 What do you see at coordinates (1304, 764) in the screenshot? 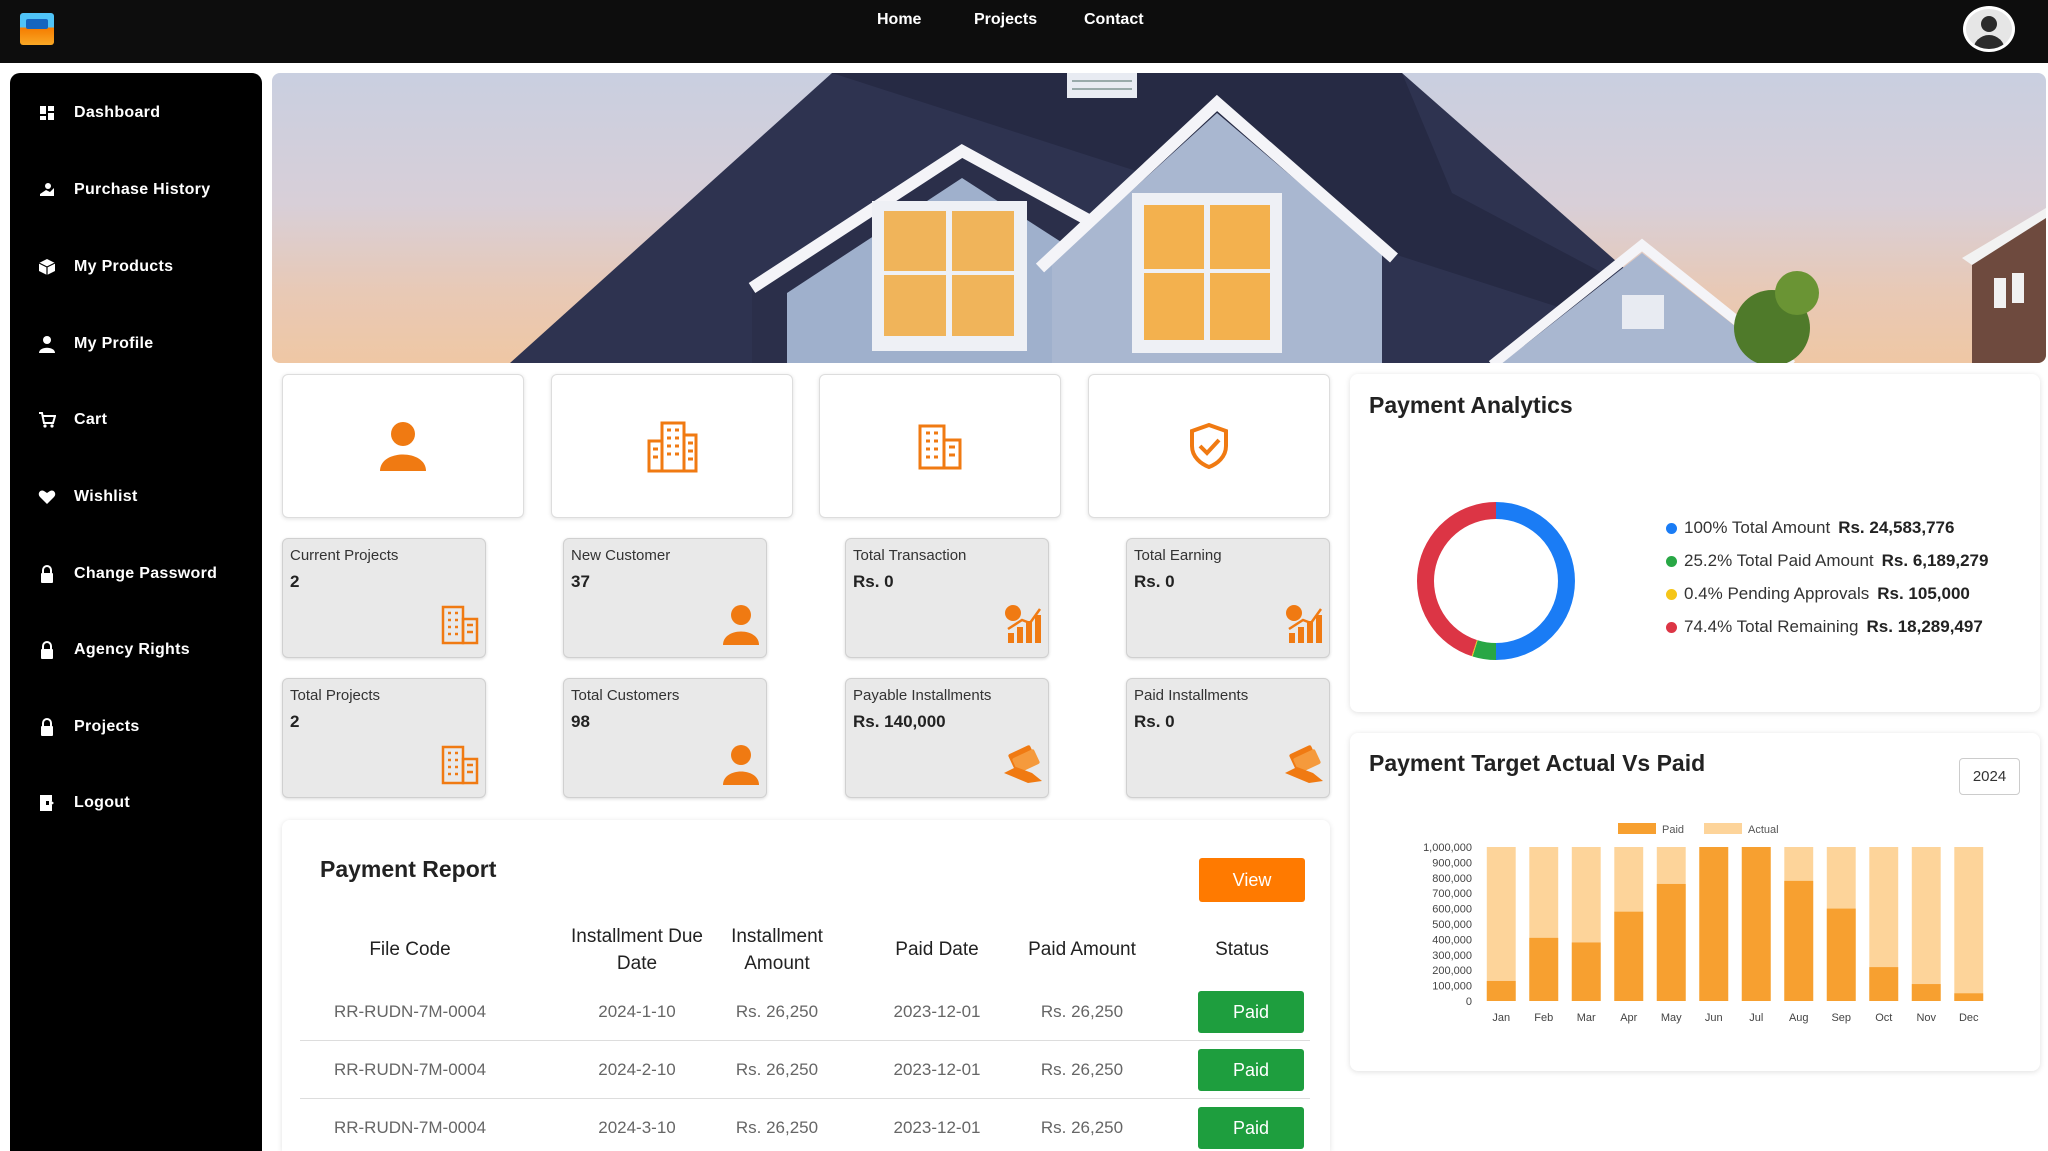
I see `money-hand-icon` at bounding box center [1304, 764].